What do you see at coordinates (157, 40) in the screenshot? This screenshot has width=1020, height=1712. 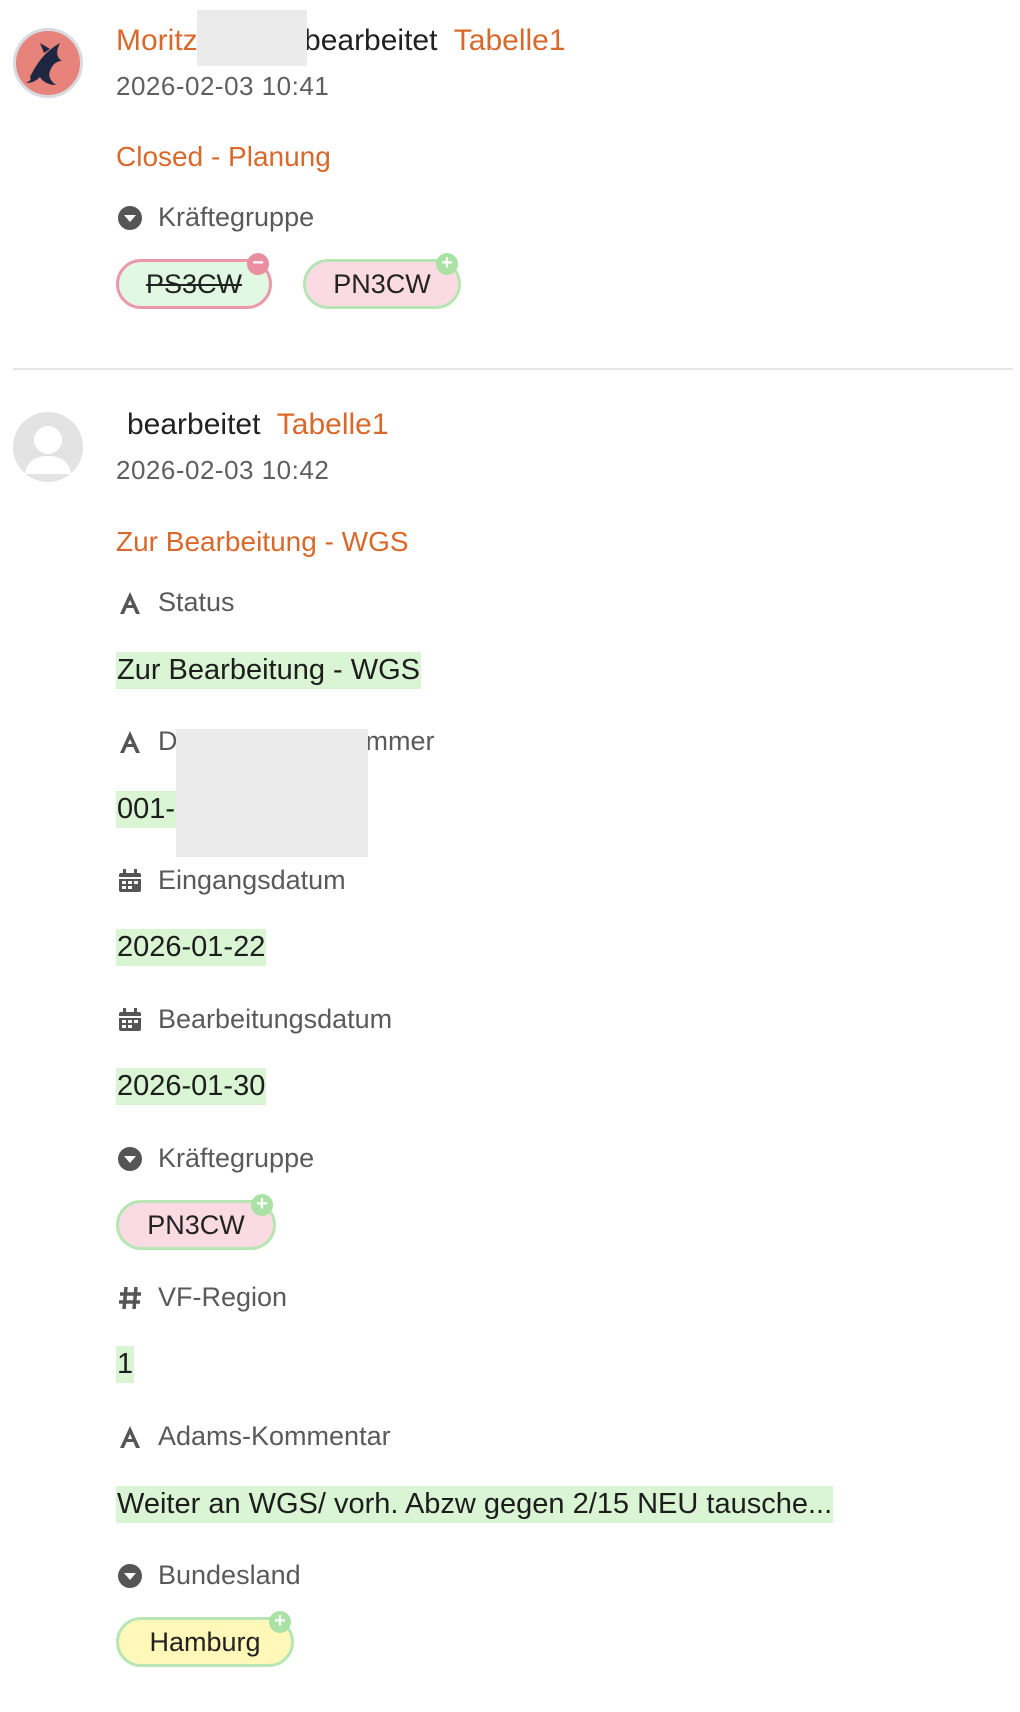 I see `user-name-link: Moritz` at bounding box center [157, 40].